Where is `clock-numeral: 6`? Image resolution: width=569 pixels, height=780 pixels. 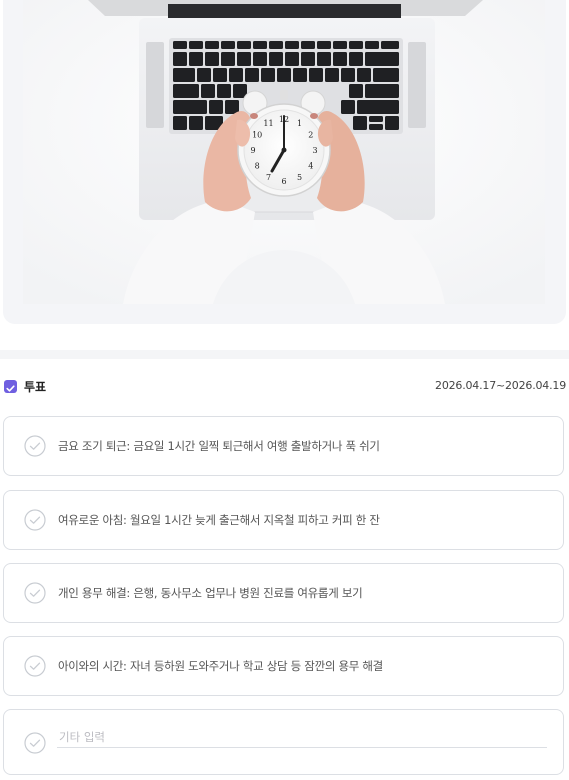 clock-numeral: 6 is located at coordinates (283, 181).